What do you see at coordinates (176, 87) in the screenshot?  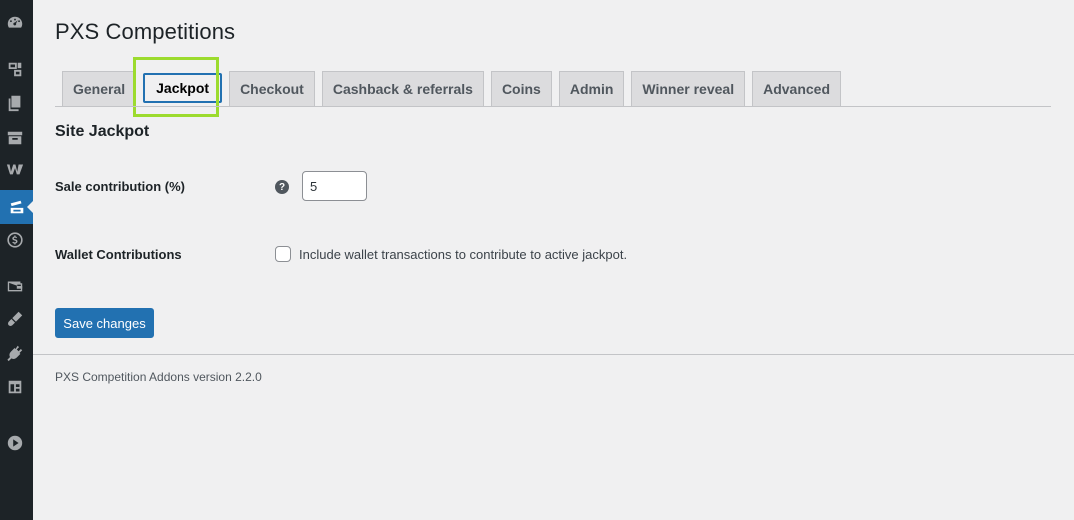 I see `active-tab-highlight` at bounding box center [176, 87].